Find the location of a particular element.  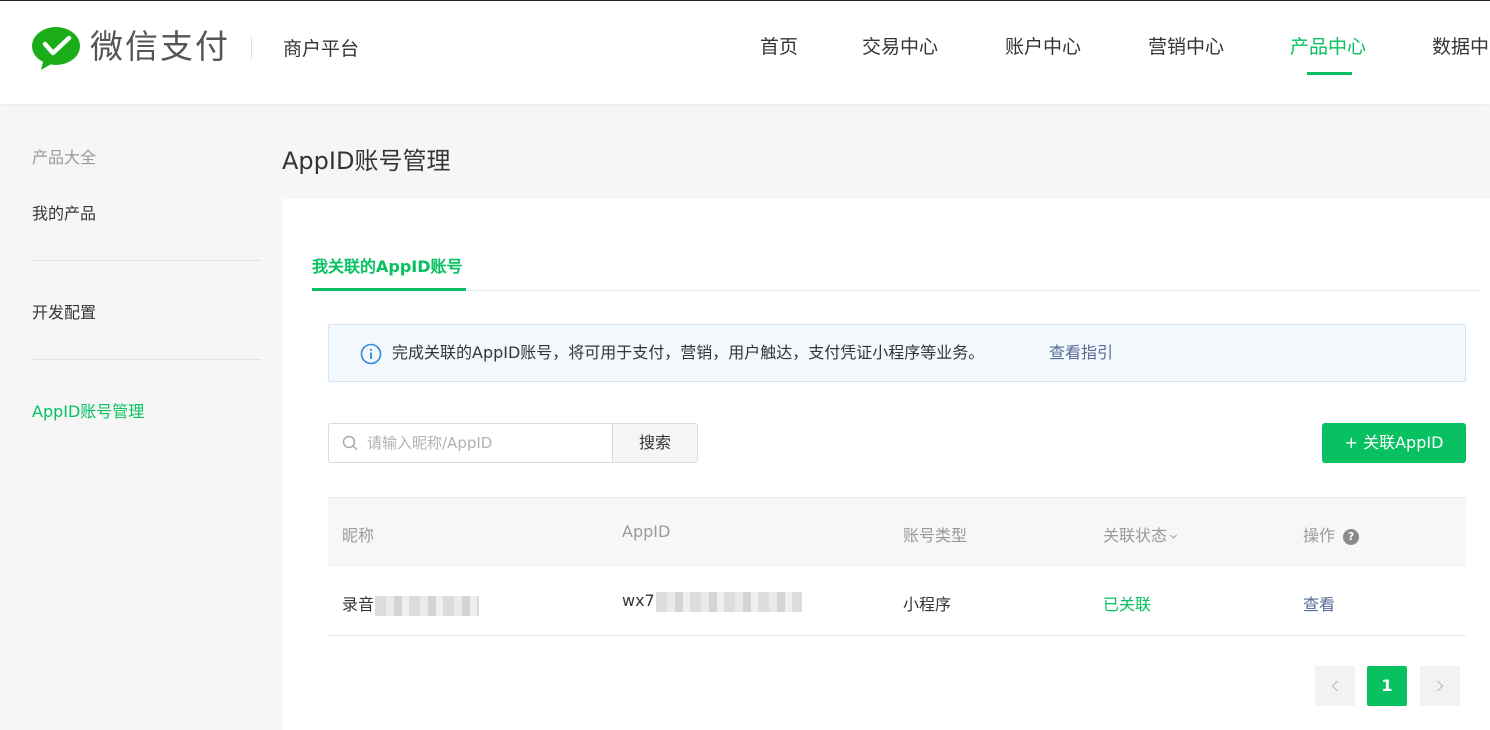

pagination-current-page: 1 is located at coordinates (1387, 686).